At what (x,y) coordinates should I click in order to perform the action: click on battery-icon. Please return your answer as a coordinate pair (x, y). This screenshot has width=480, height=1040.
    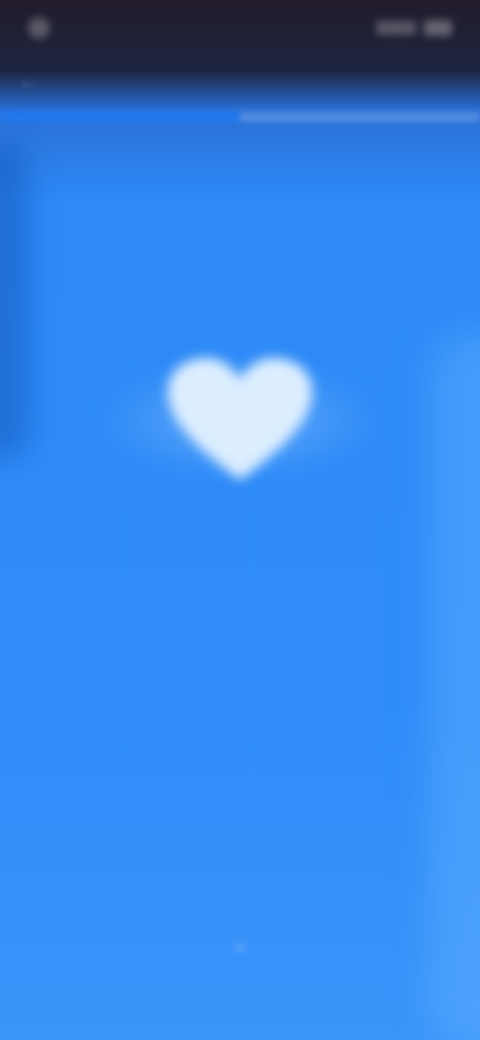
    Looking at the image, I should click on (438, 28).